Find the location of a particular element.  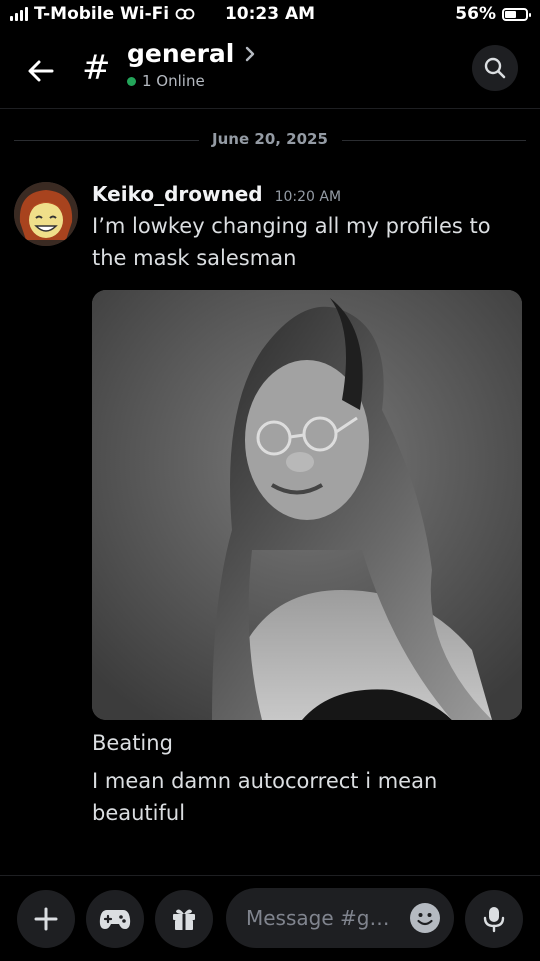

message-username: Keiko_drowned is located at coordinates (177, 194).